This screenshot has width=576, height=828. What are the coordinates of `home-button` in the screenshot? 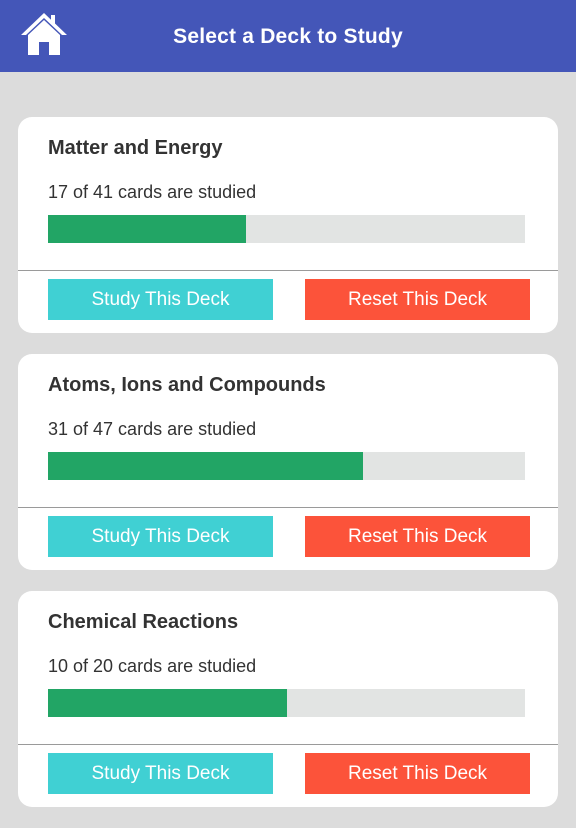 It's located at (44, 34).